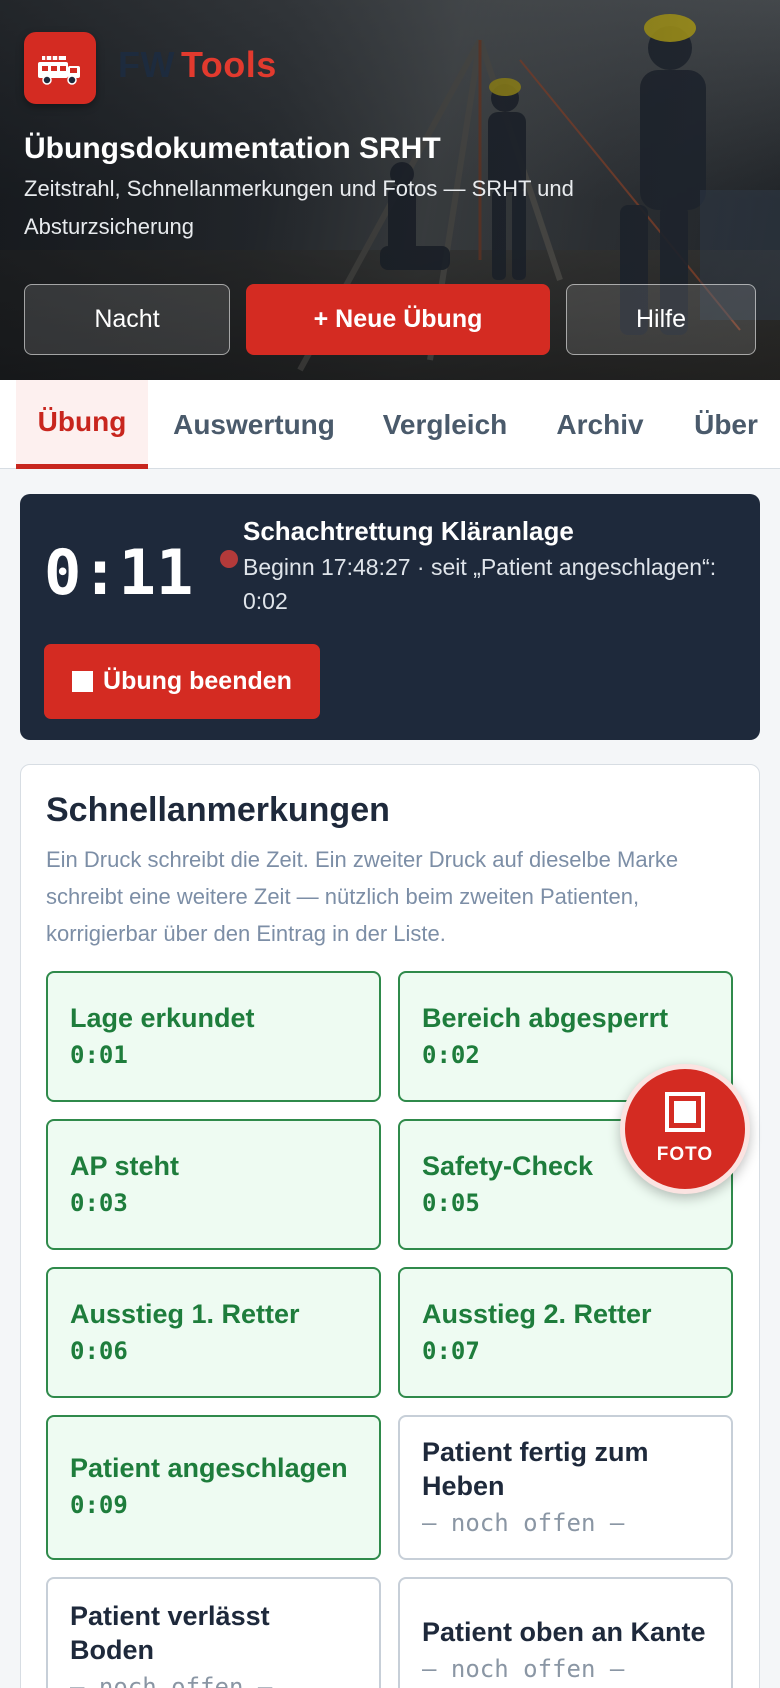  What do you see at coordinates (213, 1487) in the screenshot?
I see `quick-note-item: Patient angeschlagen 0:09` at bounding box center [213, 1487].